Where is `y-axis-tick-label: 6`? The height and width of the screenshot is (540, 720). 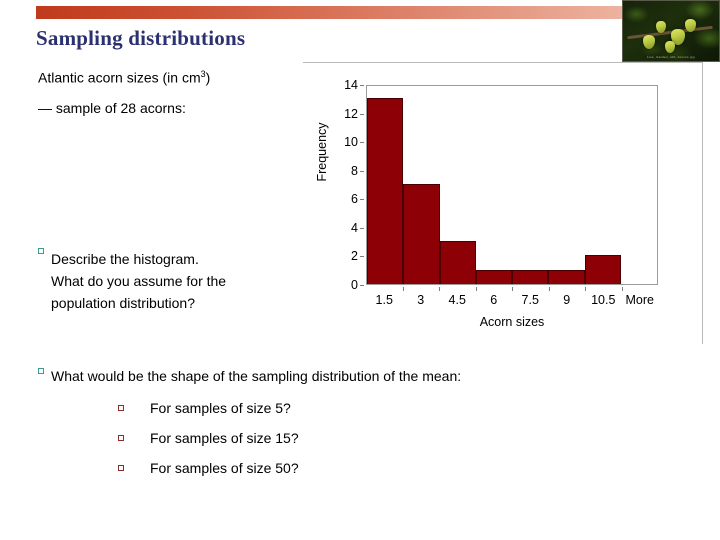 y-axis-tick-label: 6 is located at coordinates (354, 199).